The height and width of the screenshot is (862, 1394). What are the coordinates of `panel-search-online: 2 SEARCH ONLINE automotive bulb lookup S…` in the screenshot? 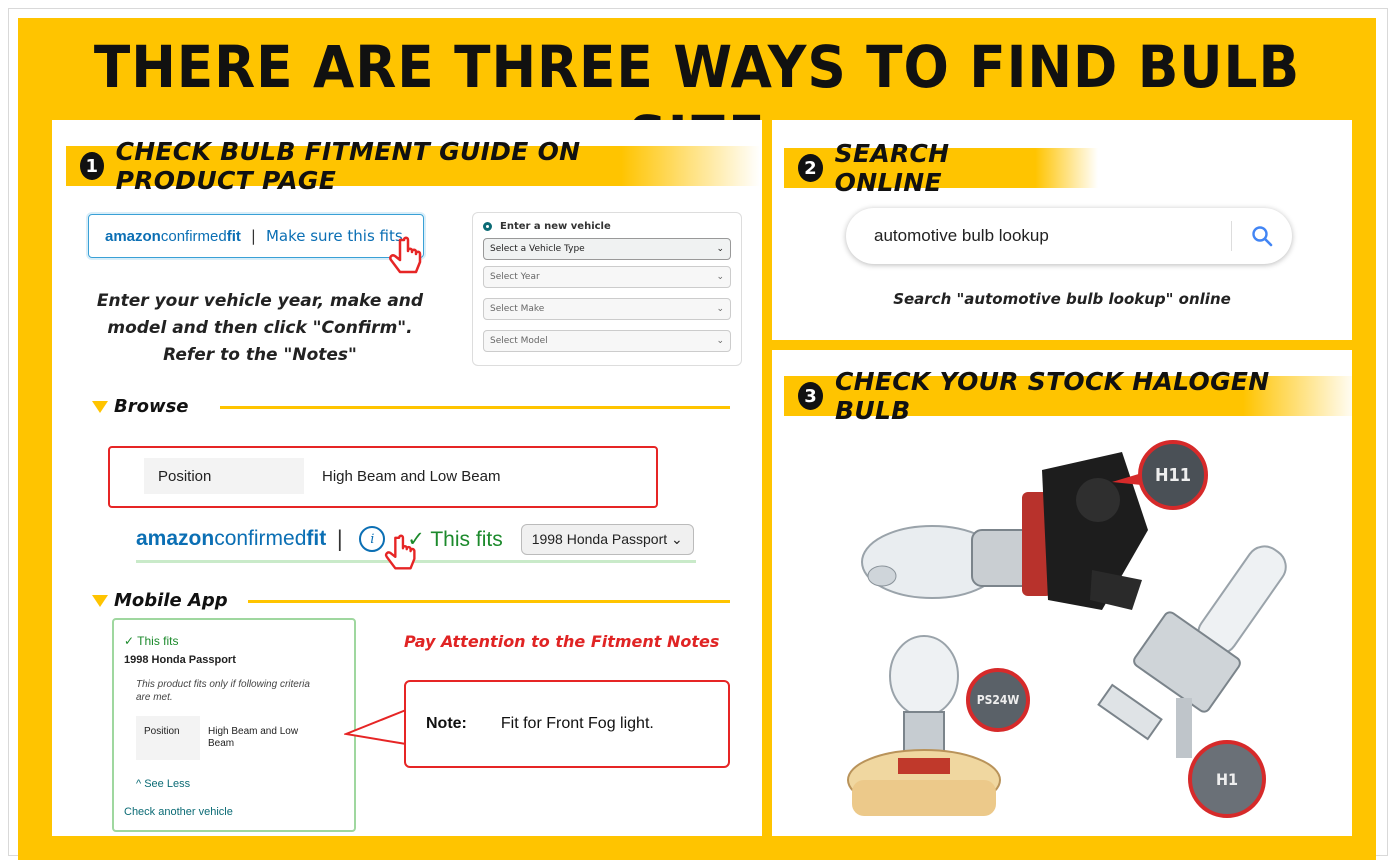 It's located at (1062, 230).